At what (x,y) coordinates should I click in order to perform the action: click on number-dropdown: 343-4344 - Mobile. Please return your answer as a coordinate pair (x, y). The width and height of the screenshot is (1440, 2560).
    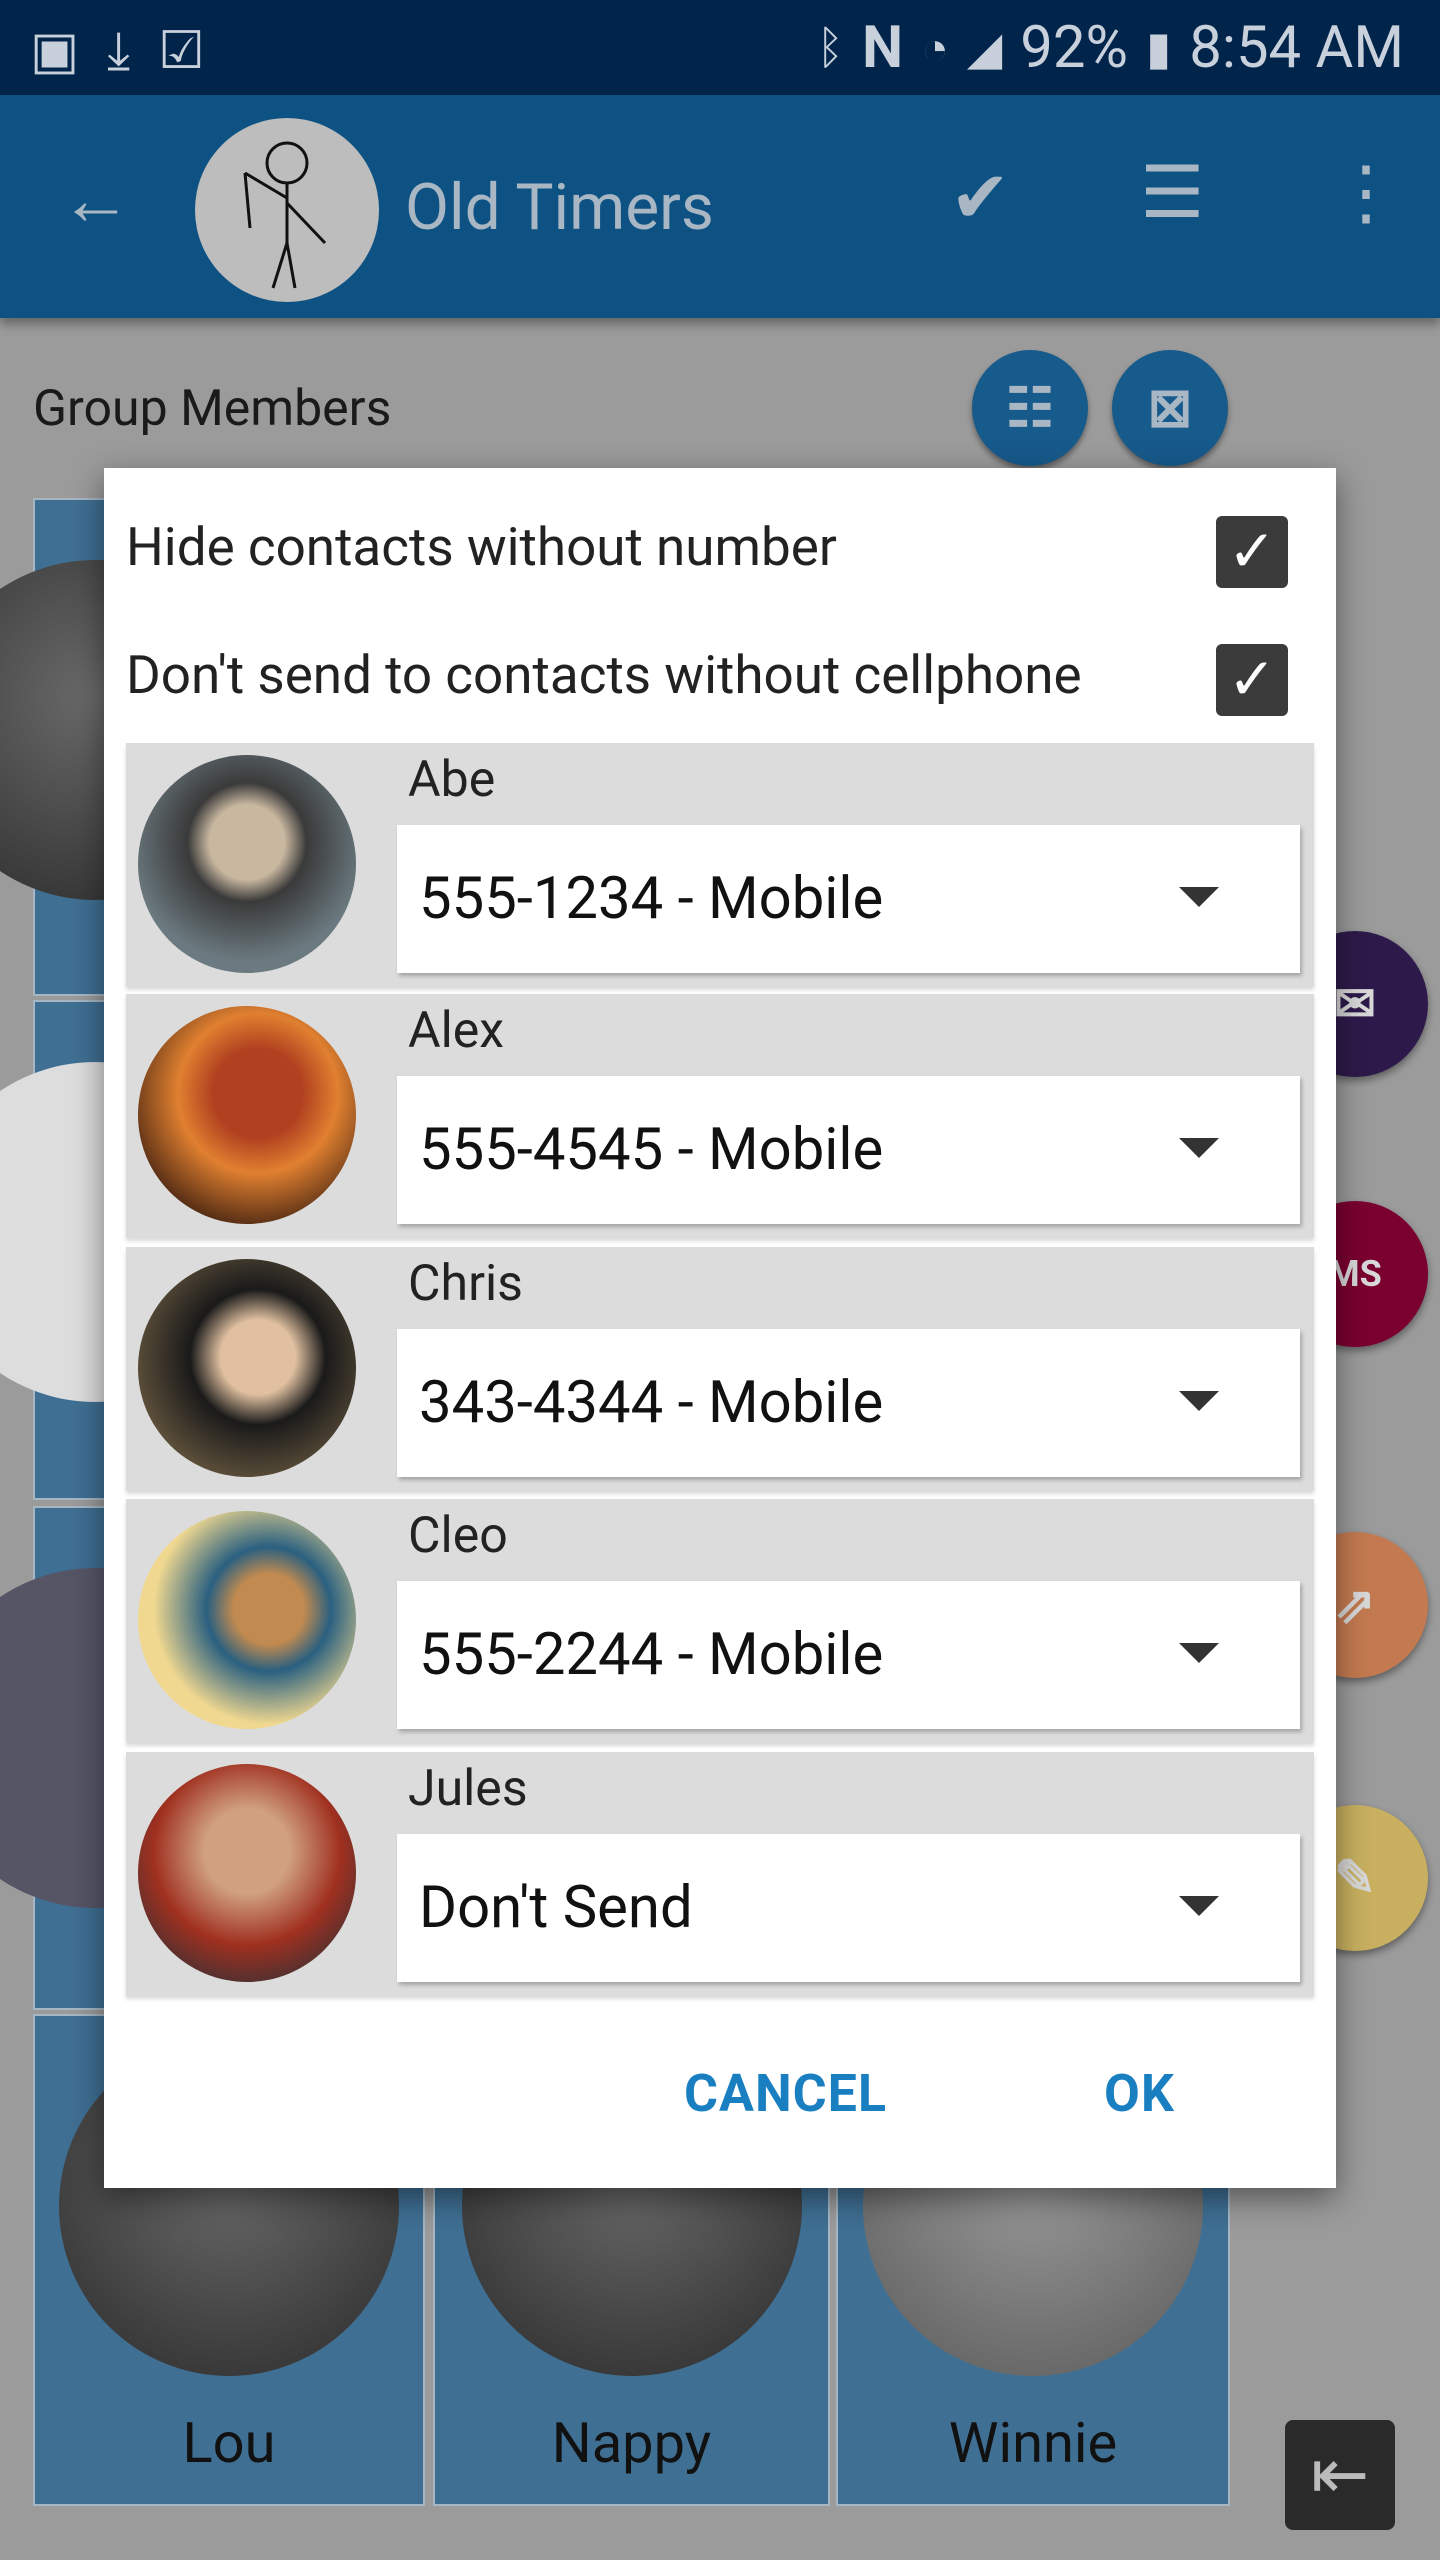
    Looking at the image, I should click on (848, 1403).